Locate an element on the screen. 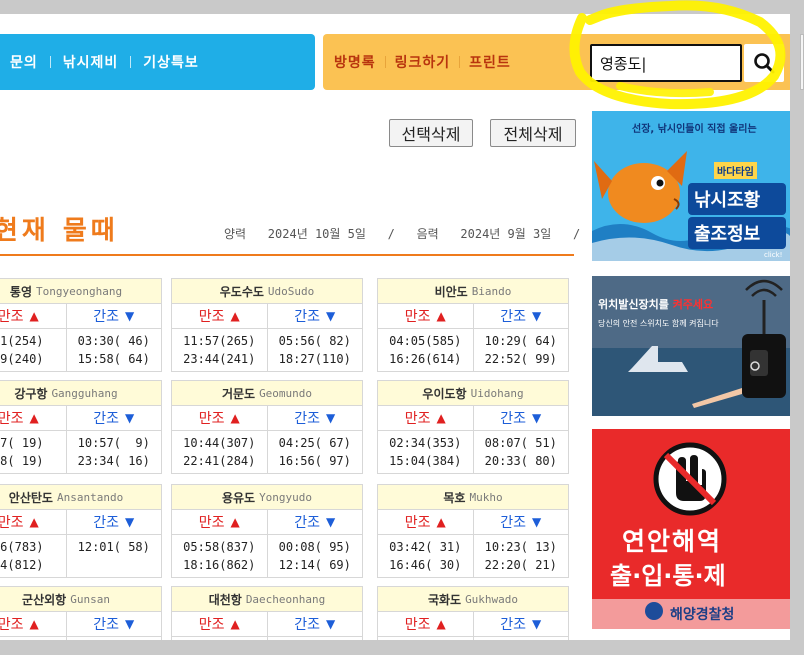  page-title: 현재 물때 is located at coordinates (59, 231).